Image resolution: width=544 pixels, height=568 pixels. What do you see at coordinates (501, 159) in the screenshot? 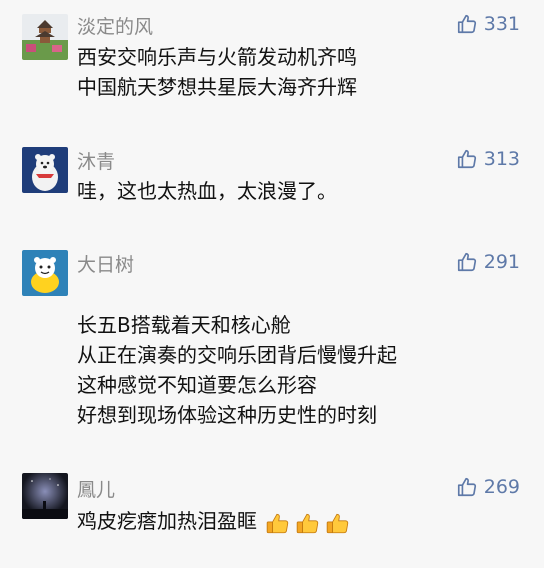
I see `like-count: 313` at bounding box center [501, 159].